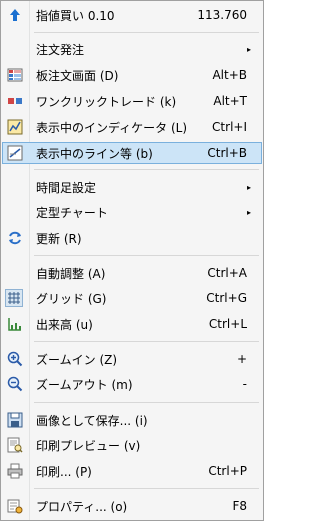  I want to click on menu-item-shortcut: Ctrl+B, so click(227, 153).